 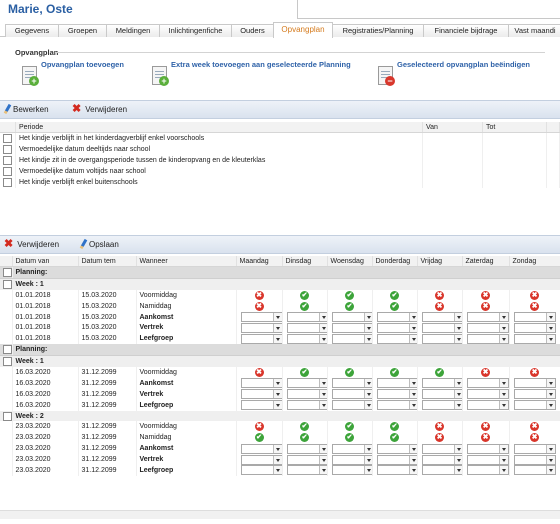 I want to click on tab-vast-maandbedrag: Vast maandi, so click(x=534, y=30).